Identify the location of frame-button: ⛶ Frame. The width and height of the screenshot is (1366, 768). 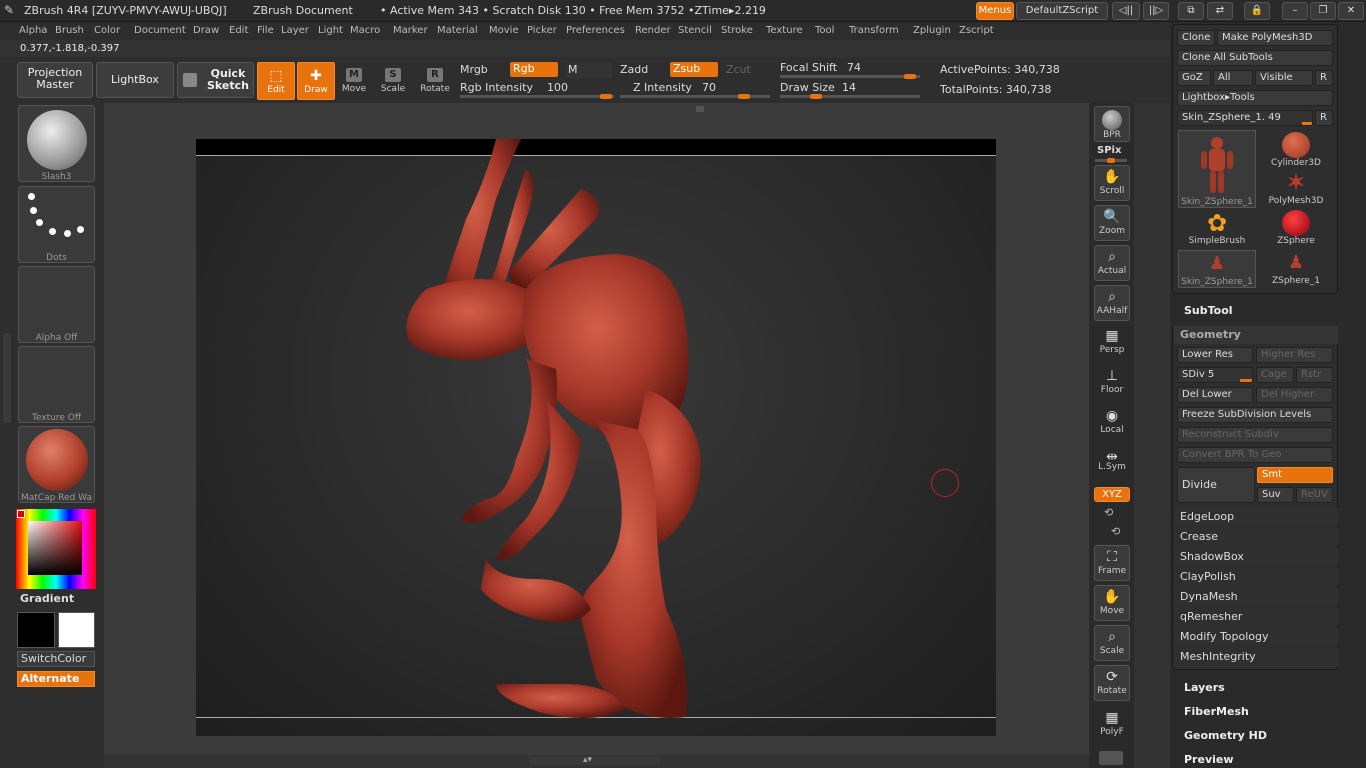
(1112, 563).